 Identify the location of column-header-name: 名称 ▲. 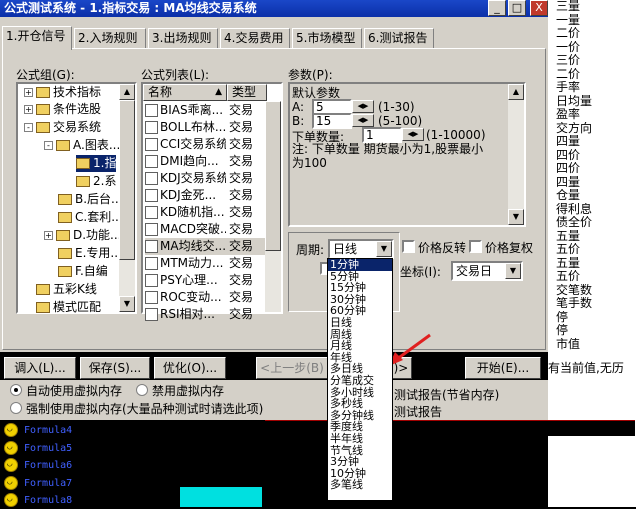
(185, 92).